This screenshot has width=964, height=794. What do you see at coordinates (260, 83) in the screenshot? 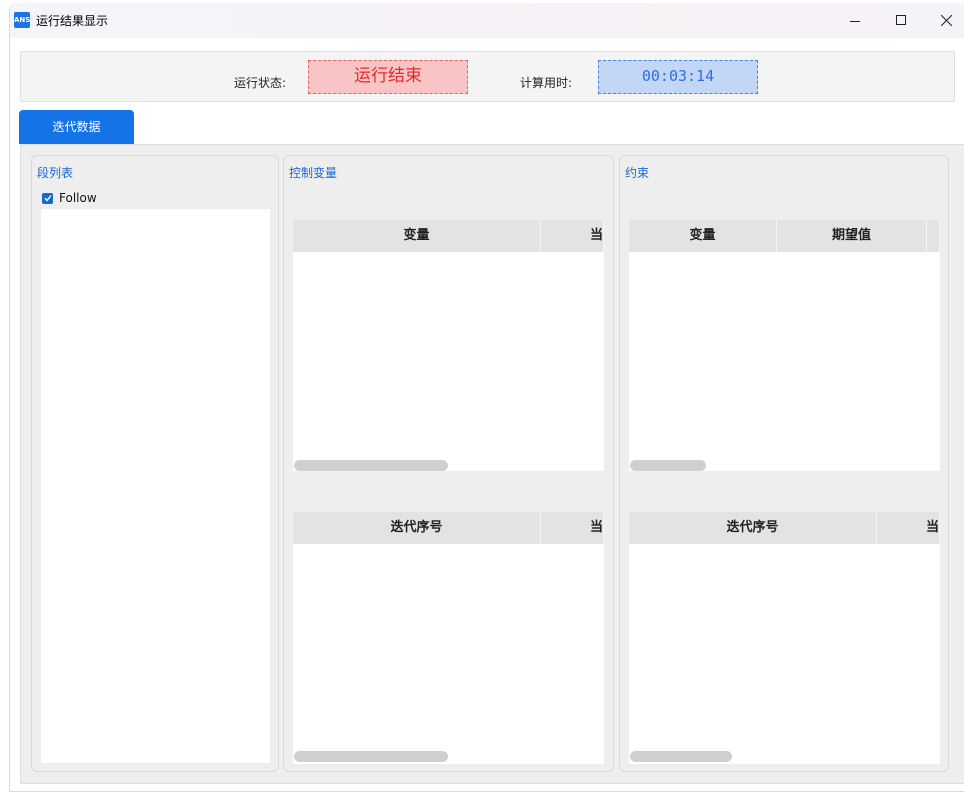
I see `run-status-label: 运行状态:` at bounding box center [260, 83].